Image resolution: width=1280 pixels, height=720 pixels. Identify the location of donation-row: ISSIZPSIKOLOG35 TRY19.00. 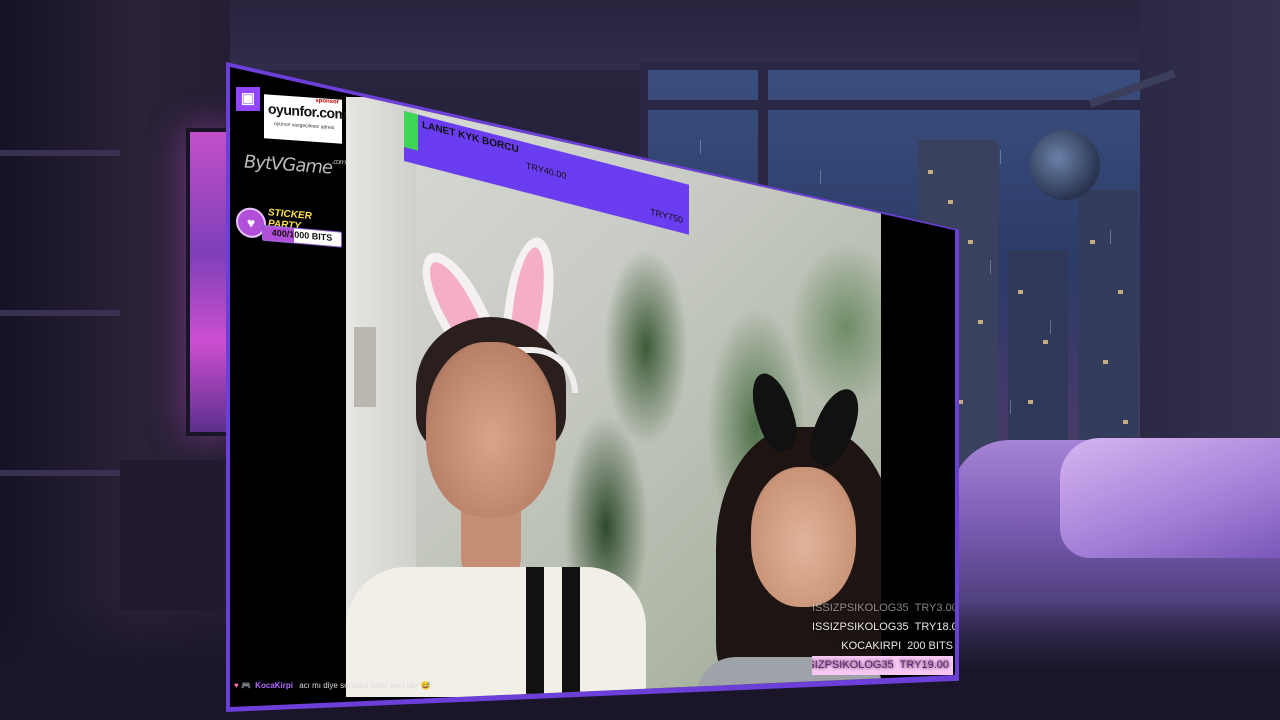
(883, 665).